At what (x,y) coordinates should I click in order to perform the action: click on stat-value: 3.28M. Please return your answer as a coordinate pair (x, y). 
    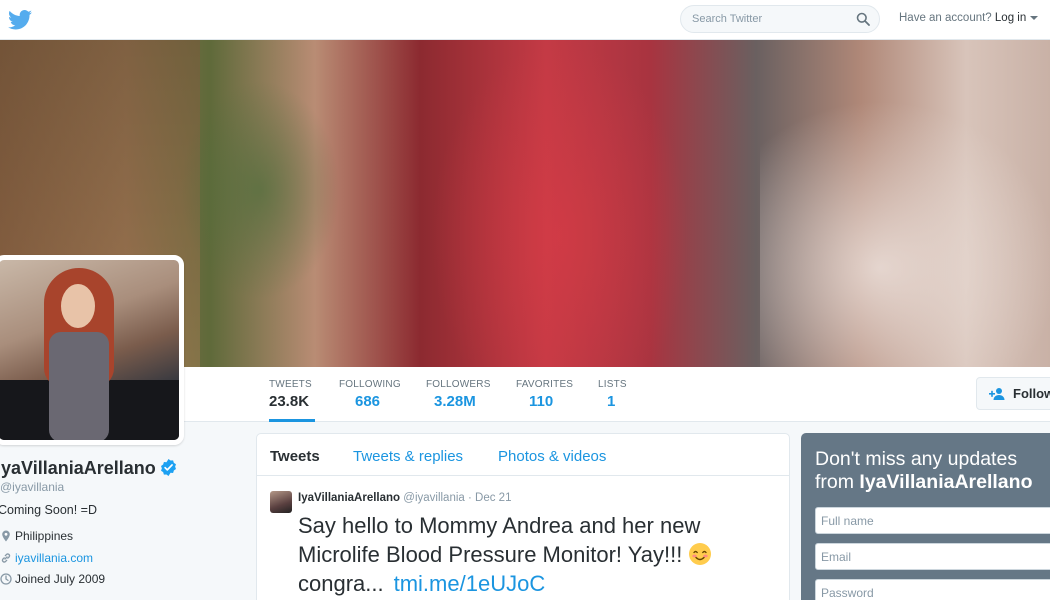
    Looking at the image, I should click on (455, 401).